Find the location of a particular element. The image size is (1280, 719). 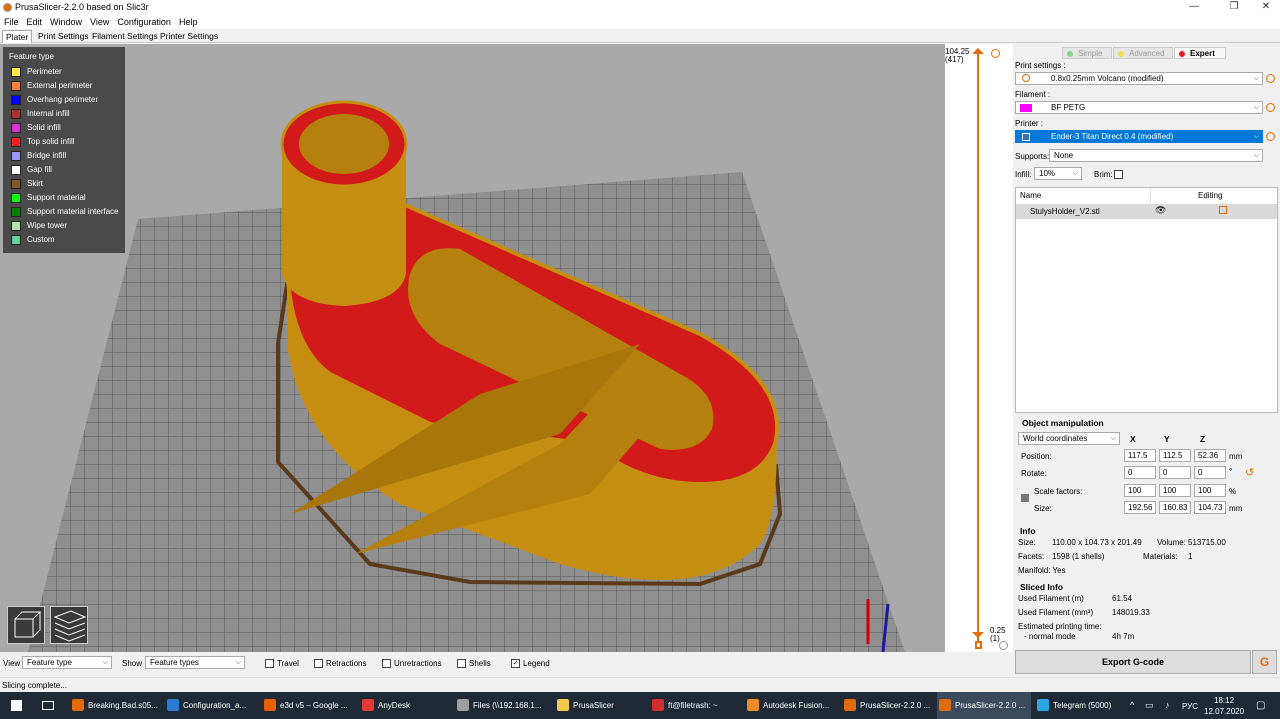

info-manifold: Manifold: Yes is located at coordinates (1042, 570).